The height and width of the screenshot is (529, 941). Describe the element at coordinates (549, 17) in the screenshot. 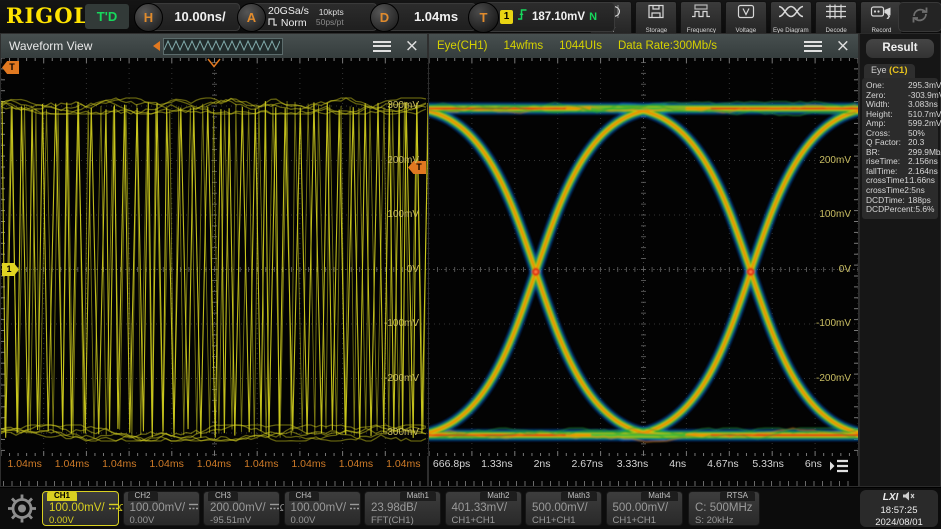

I see `trigger-settings-button: 1 187.10mV N` at that location.